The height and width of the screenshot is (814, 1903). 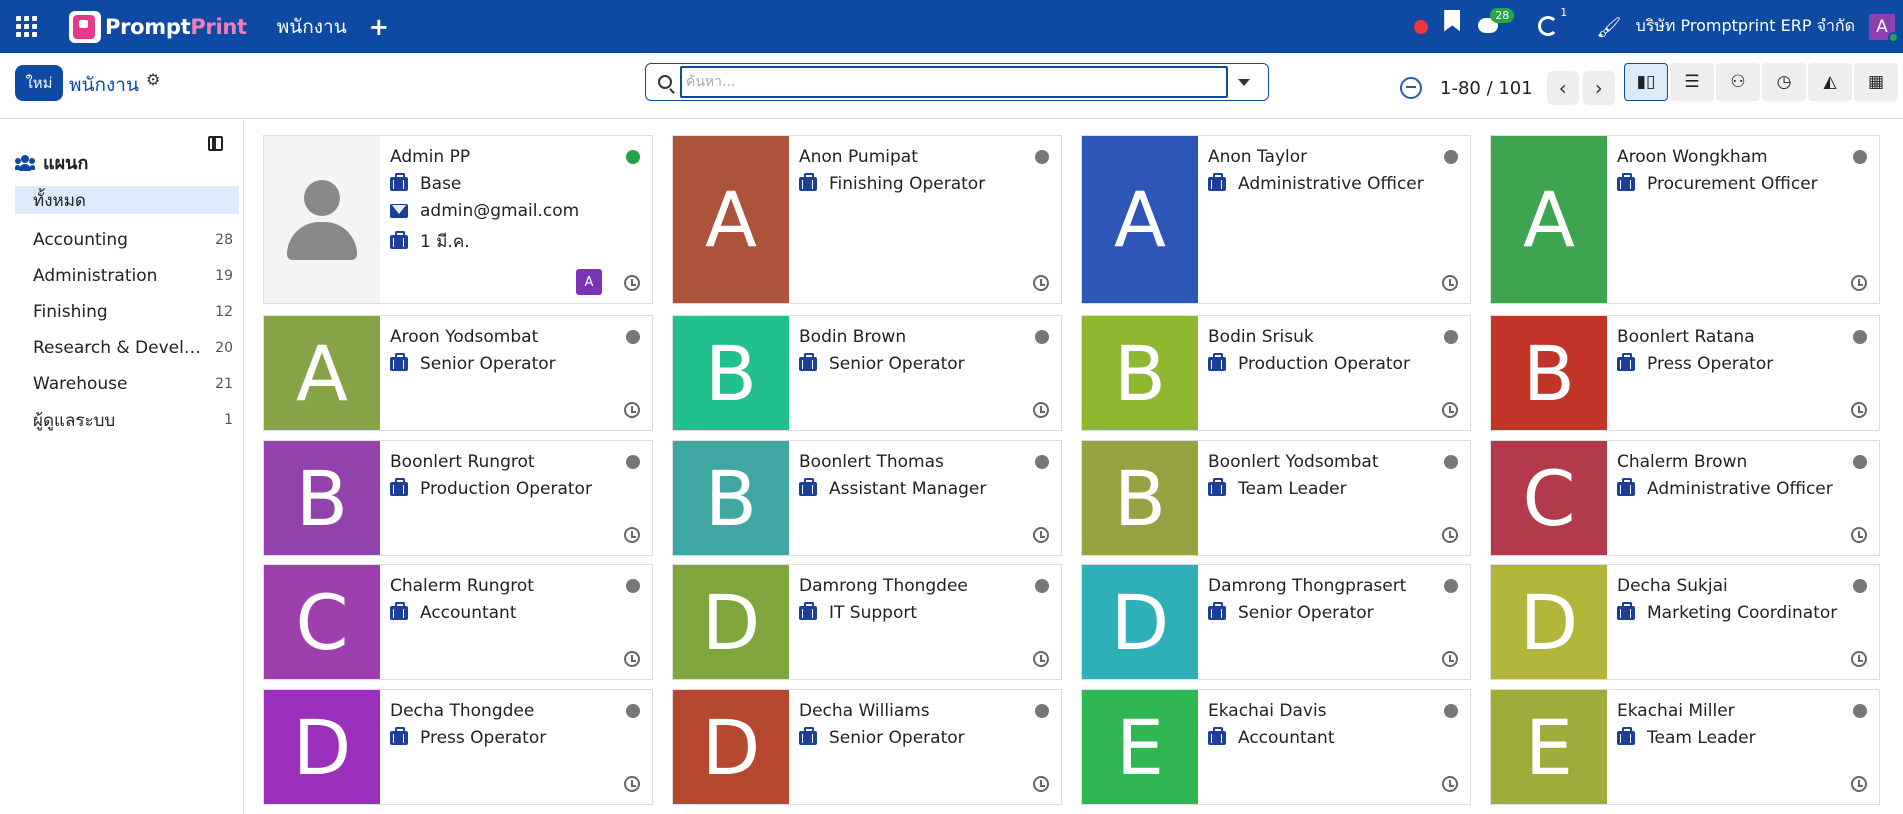 I want to click on refresh-icon, so click(x=1411, y=88).